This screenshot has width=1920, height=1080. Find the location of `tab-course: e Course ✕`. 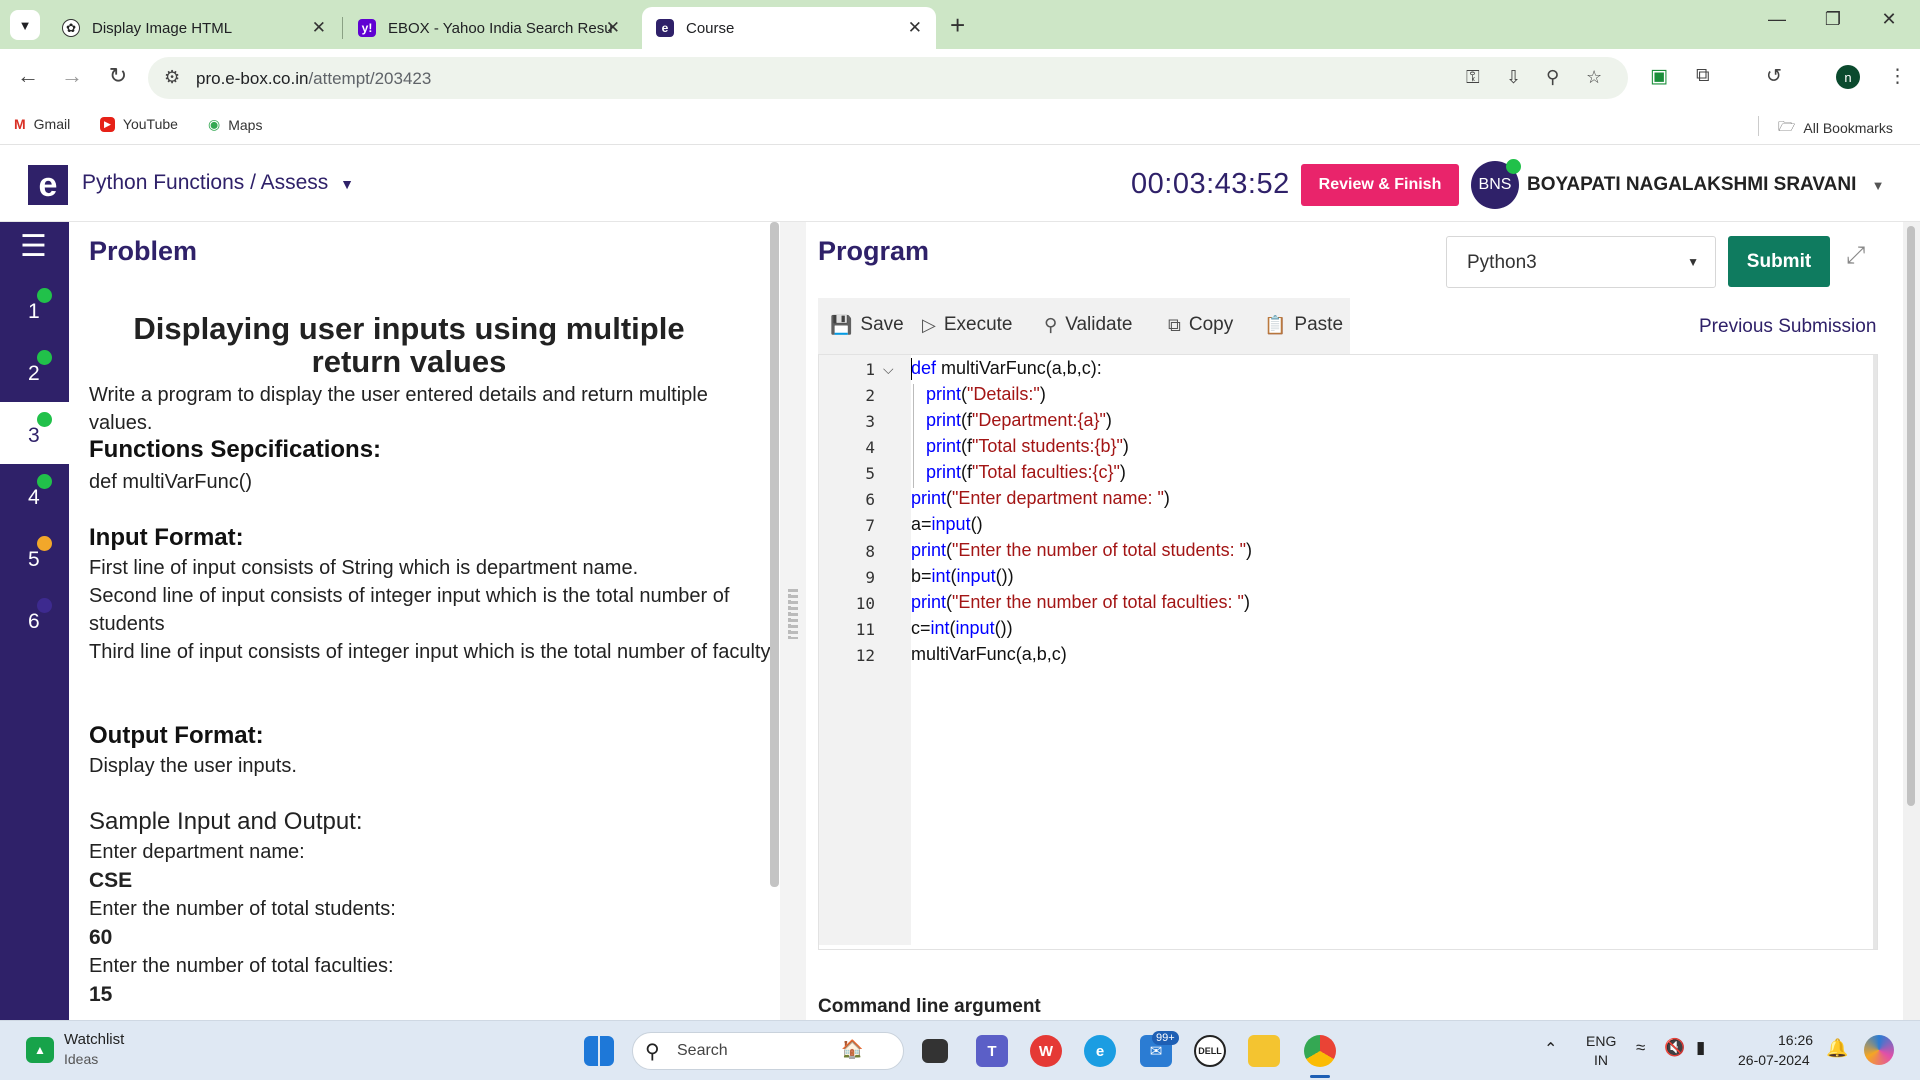

tab-course: e Course ✕ is located at coordinates (789, 28).